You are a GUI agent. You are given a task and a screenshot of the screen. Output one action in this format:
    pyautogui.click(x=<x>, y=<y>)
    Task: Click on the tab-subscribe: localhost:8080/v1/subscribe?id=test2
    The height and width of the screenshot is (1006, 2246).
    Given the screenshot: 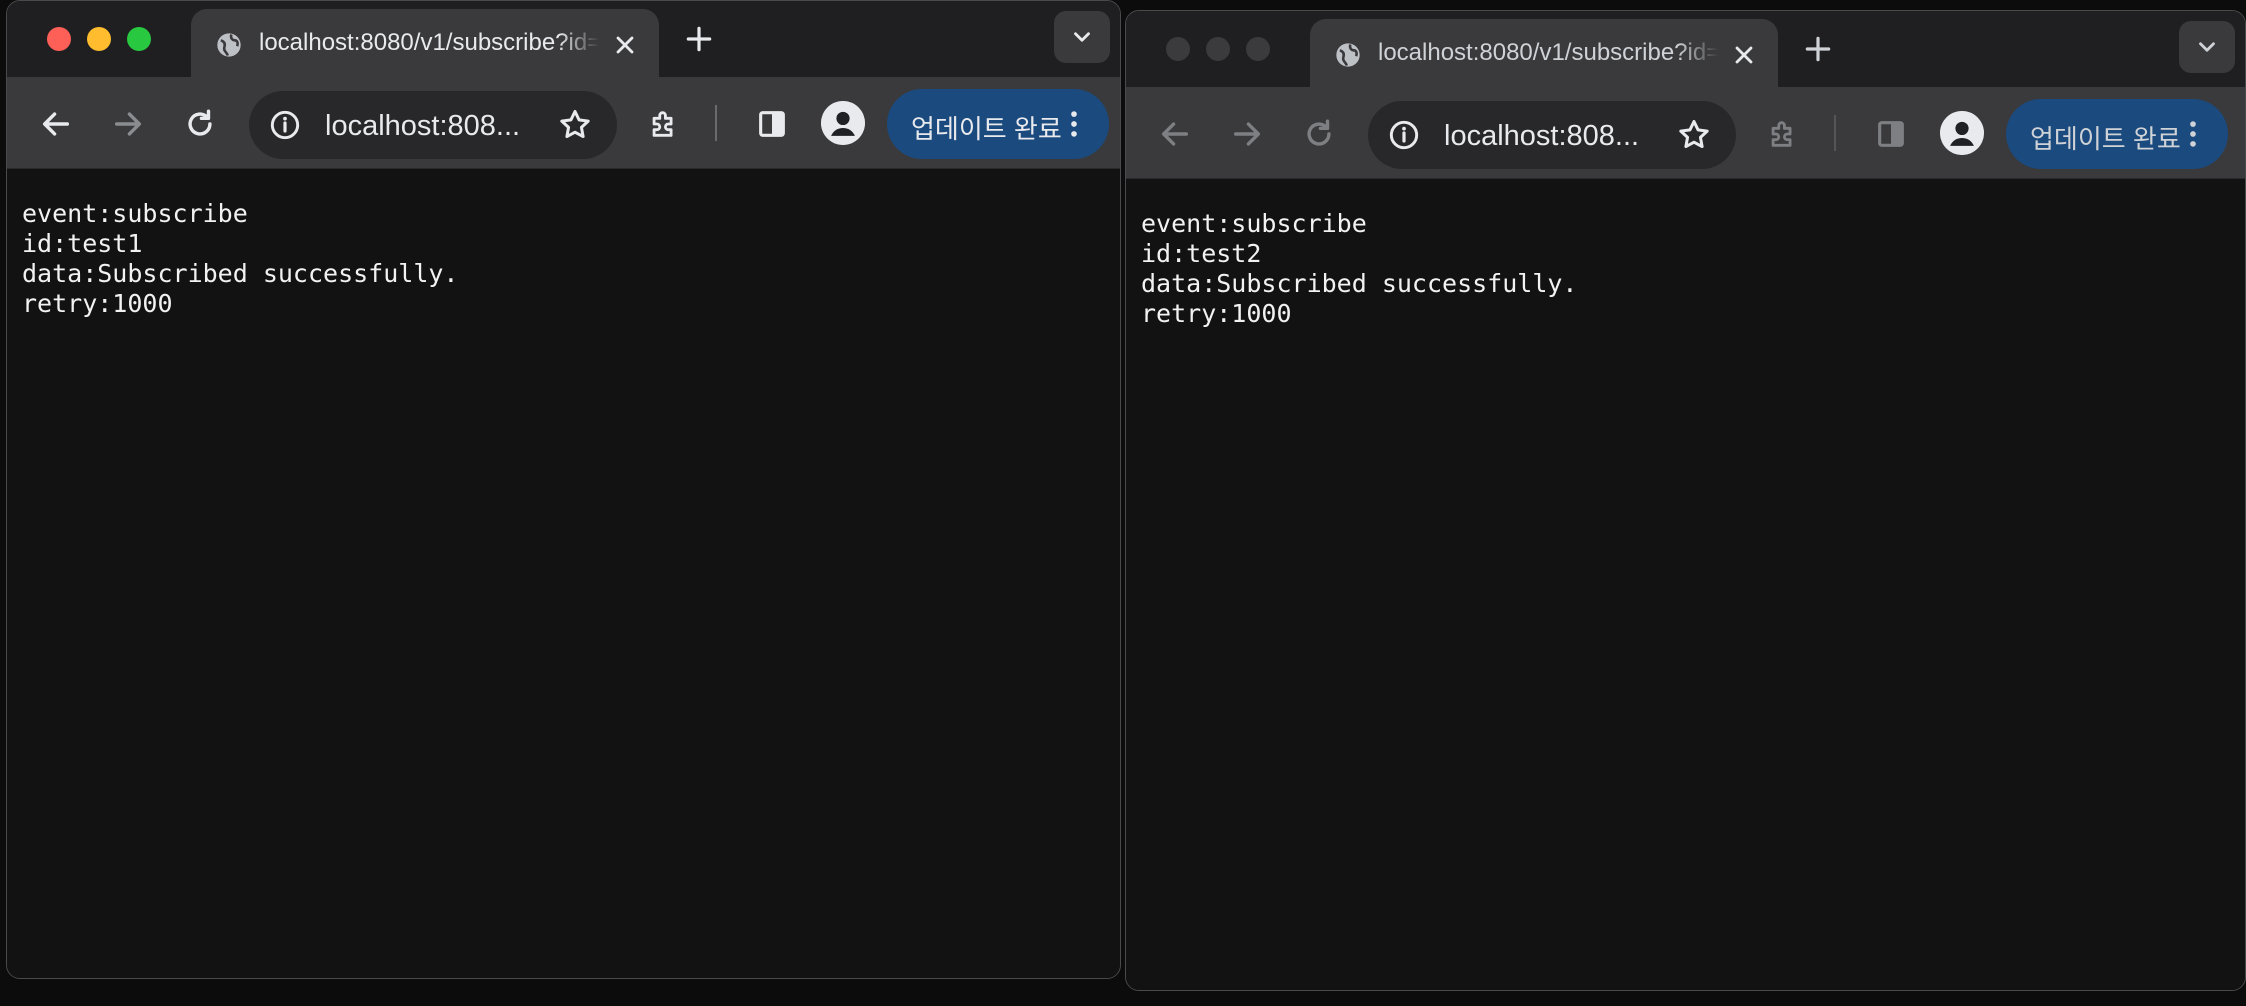 What is the action you would take?
    pyautogui.click(x=1544, y=53)
    